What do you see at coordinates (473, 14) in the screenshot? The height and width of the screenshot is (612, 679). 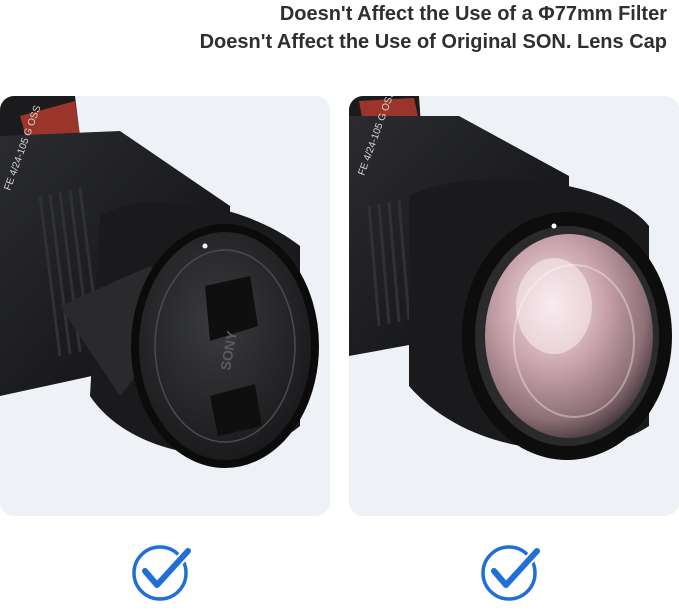 I see `headline-line-1: Doesn't Affect the Use of a Φ77mm Filter` at bounding box center [473, 14].